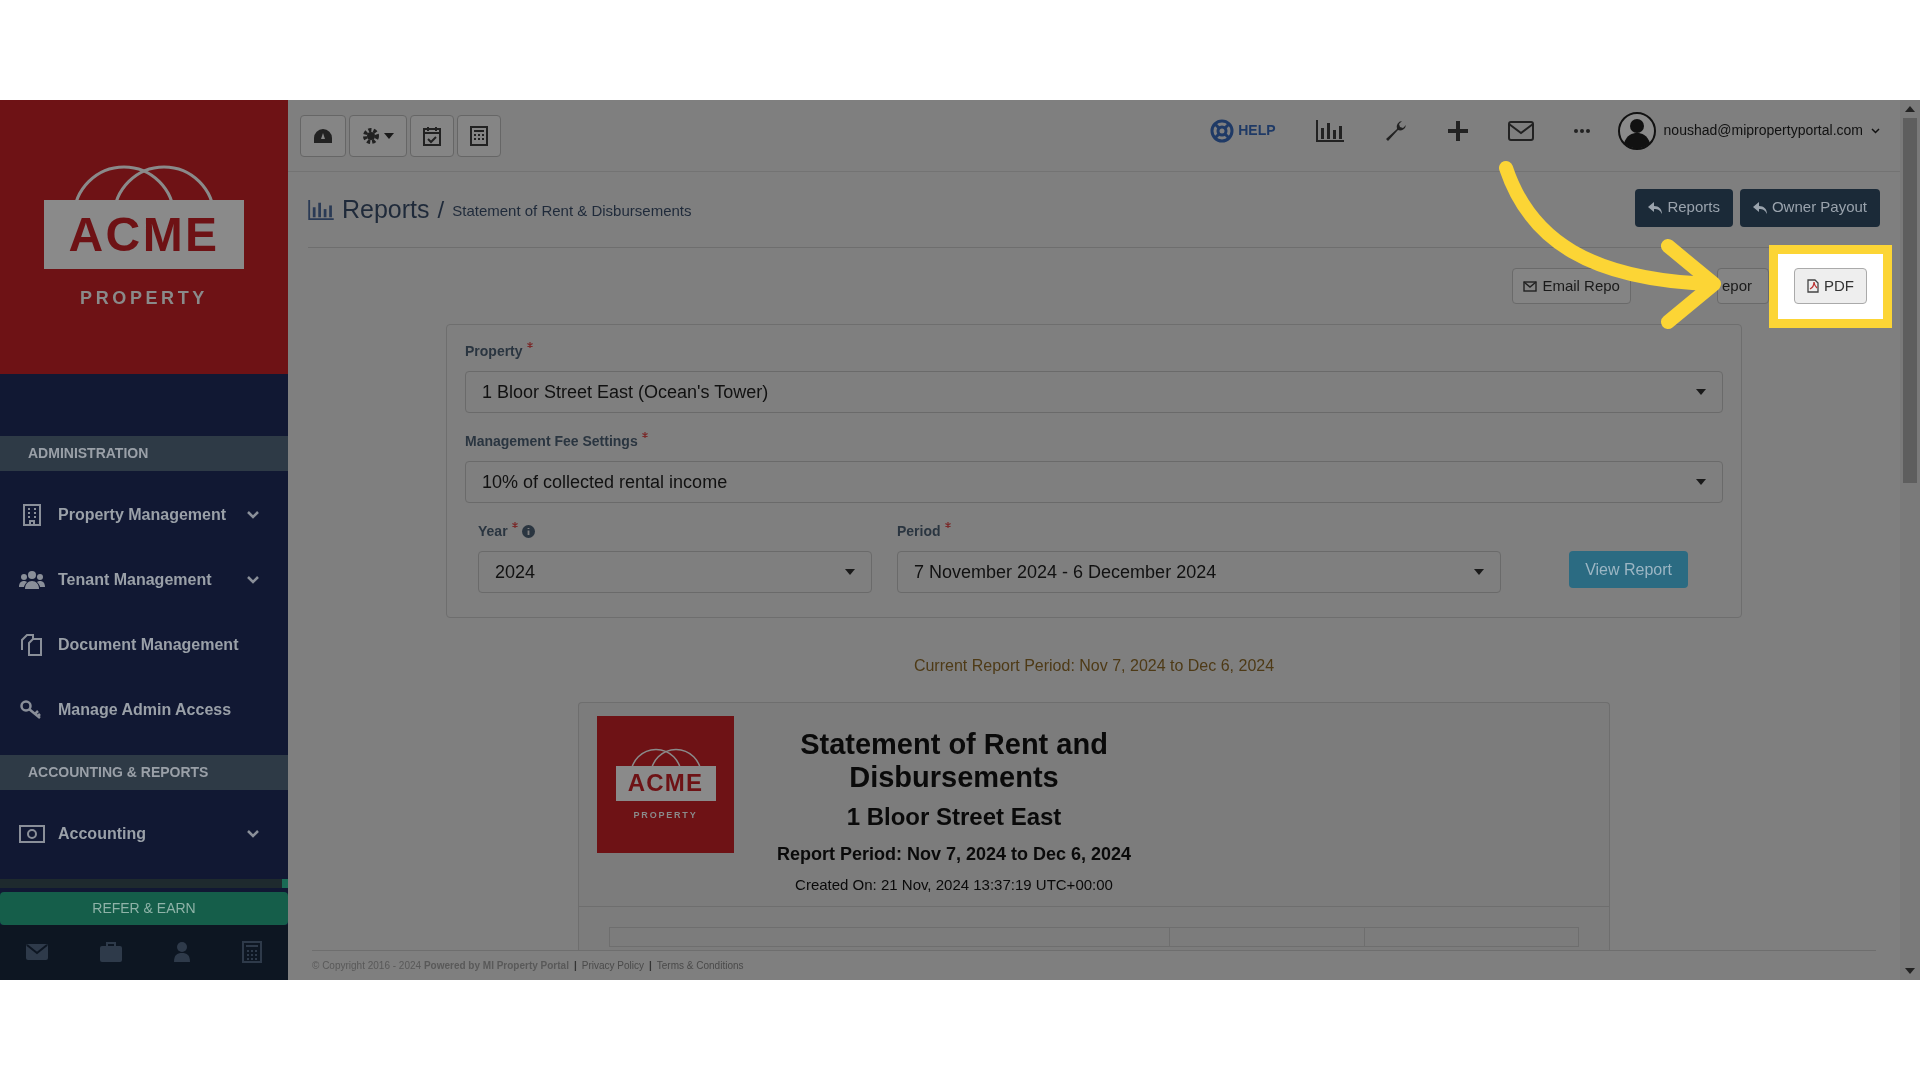 This screenshot has height=1080, width=1920. Describe the element at coordinates (1094, 482) in the screenshot. I see `fee-settings-select: 10% of collected rental income` at that location.